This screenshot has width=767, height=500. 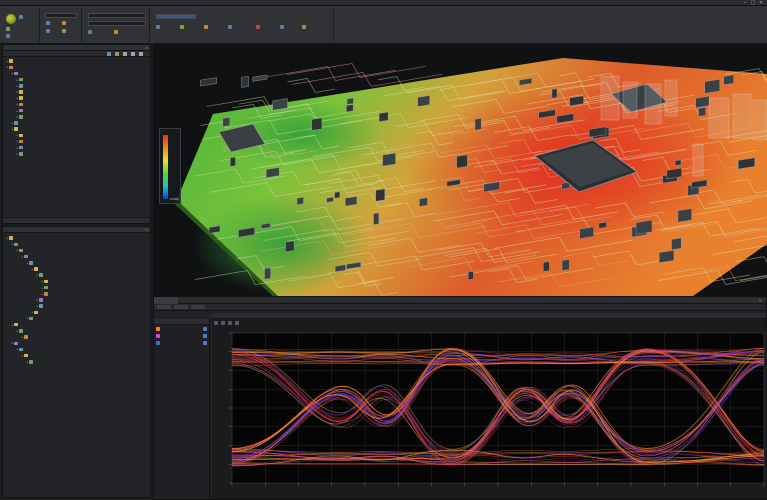 What do you see at coordinates (182, 409) in the screenshot?
I see `signal-list` at bounding box center [182, 409].